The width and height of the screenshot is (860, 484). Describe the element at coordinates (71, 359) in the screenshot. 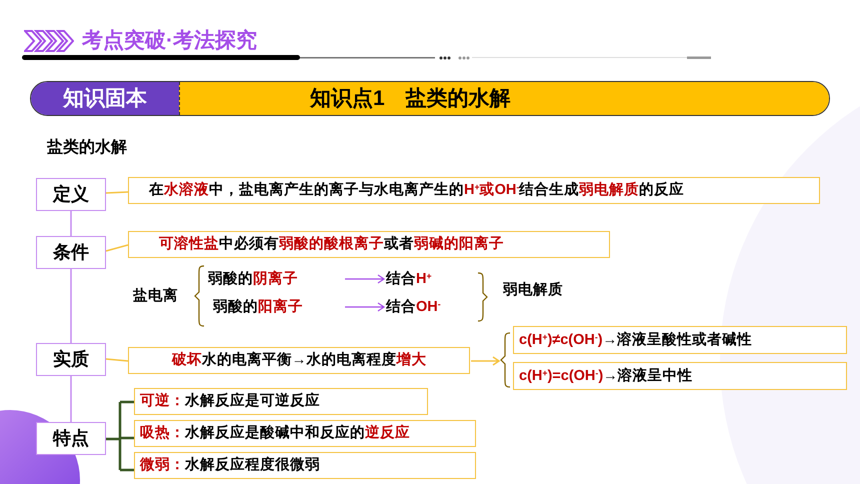

I see `category-label: 实质` at that location.